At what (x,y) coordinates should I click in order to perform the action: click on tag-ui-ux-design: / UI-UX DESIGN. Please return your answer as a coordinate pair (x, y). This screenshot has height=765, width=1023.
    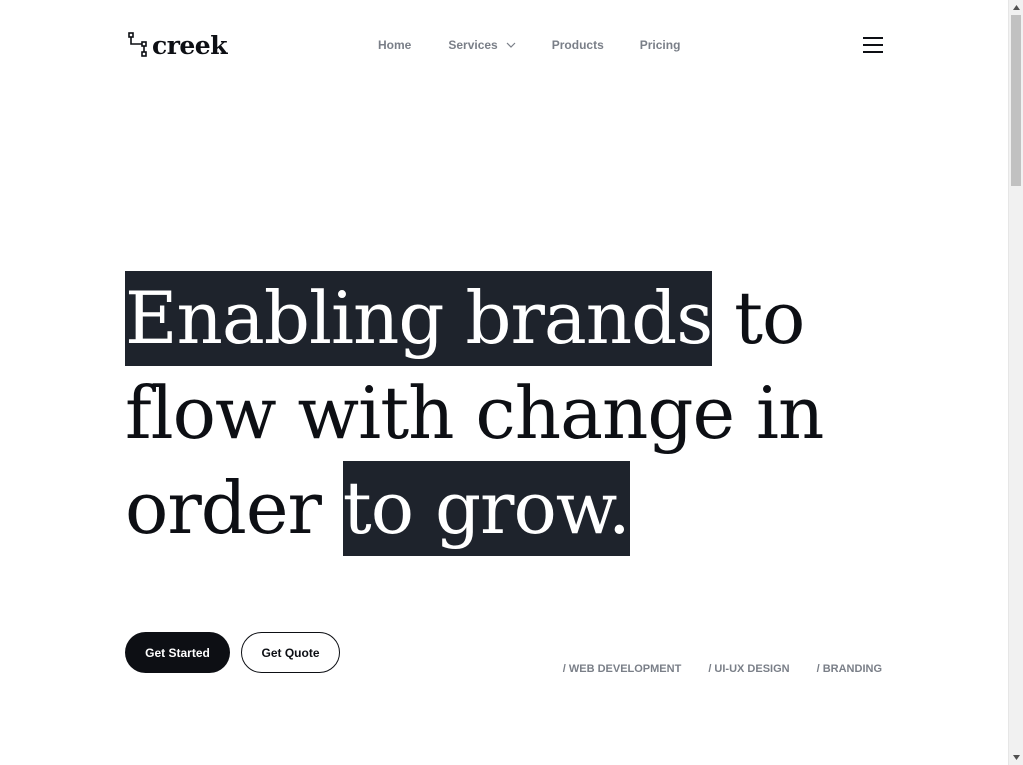
    Looking at the image, I should click on (748, 669).